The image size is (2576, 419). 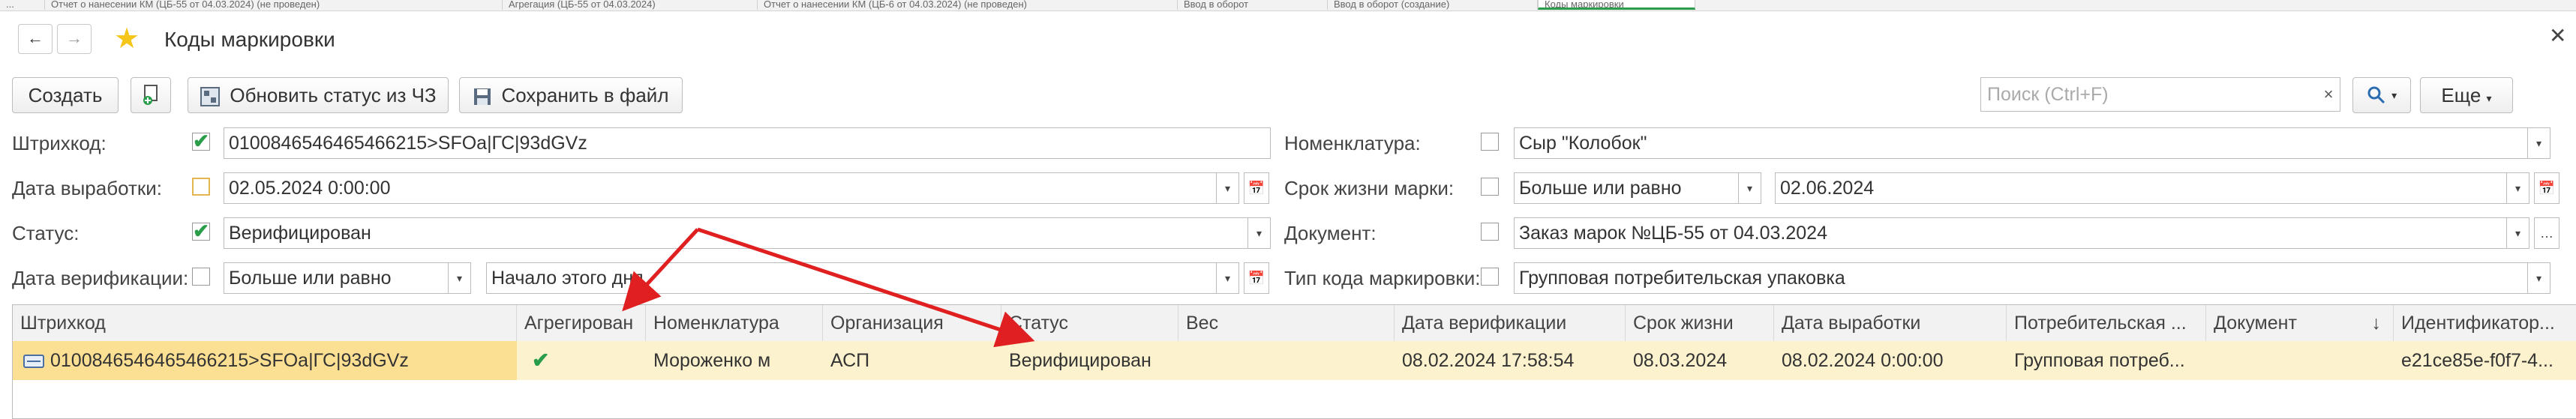 What do you see at coordinates (1616, 5) in the screenshot?
I see `window-tab-active: Коды маркировки` at bounding box center [1616, 5].